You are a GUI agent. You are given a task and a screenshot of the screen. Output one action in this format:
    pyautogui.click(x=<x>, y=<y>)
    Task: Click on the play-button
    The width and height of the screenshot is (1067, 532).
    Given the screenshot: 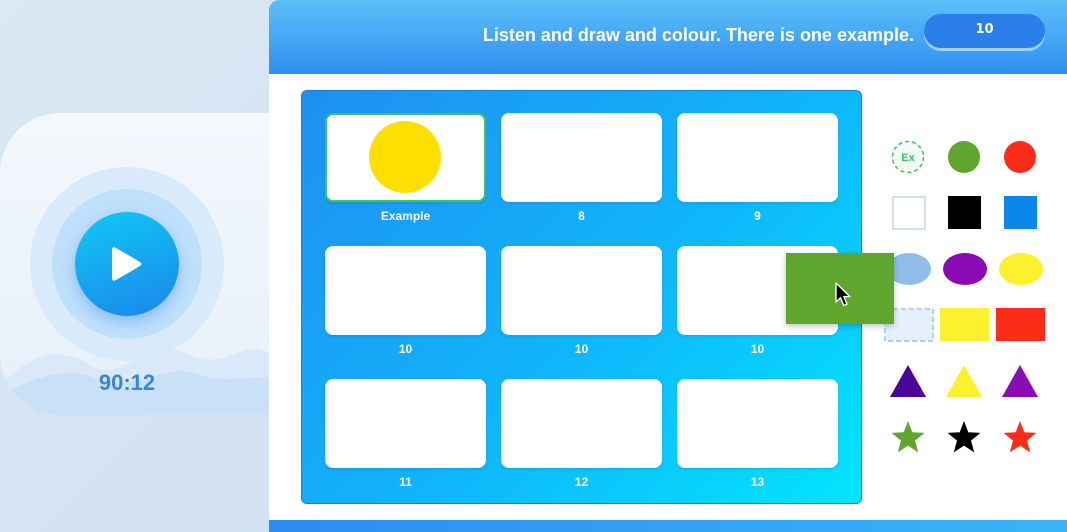 What is the action you would take?
    pyautogui.click(x=127, y=264)
    